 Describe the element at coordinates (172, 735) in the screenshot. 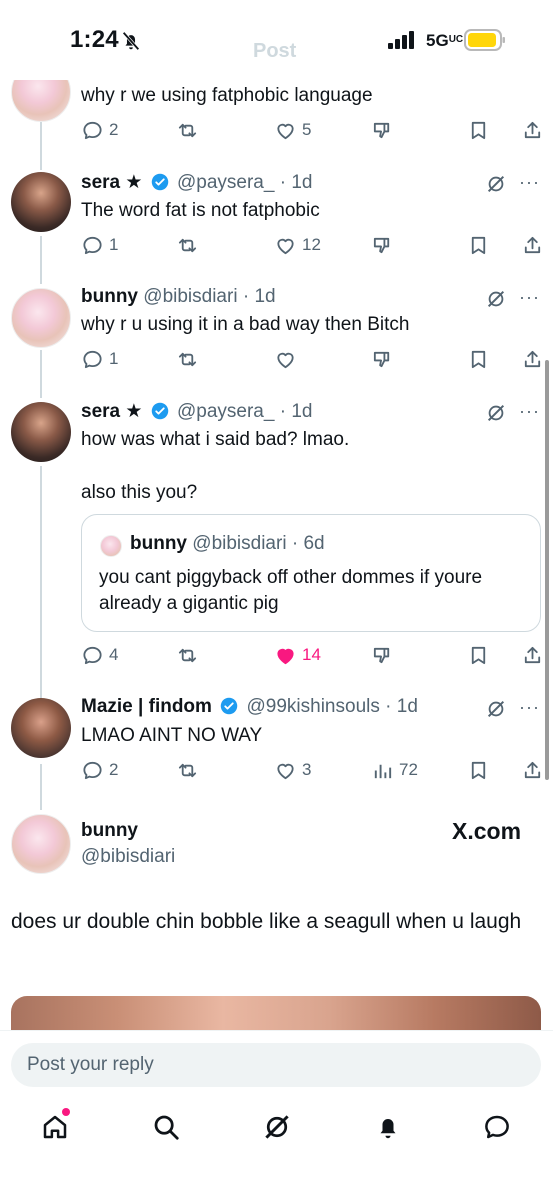

I see `tweet-text: LMAO AINT NO WAY` at that location.